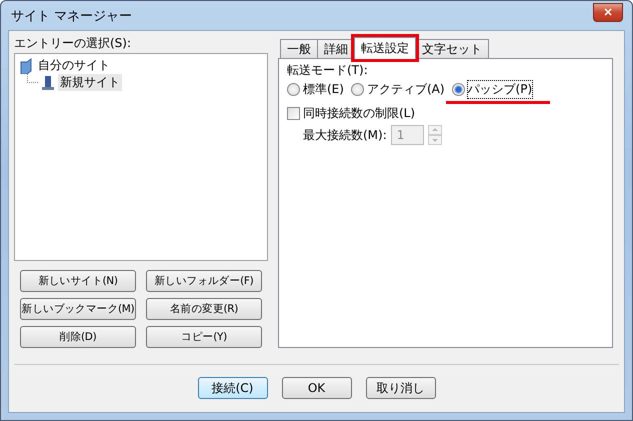  What do you see at coordinates (299, 48) in the screenshot?
I see `tab: 一般` at bounding box center [299, 48].